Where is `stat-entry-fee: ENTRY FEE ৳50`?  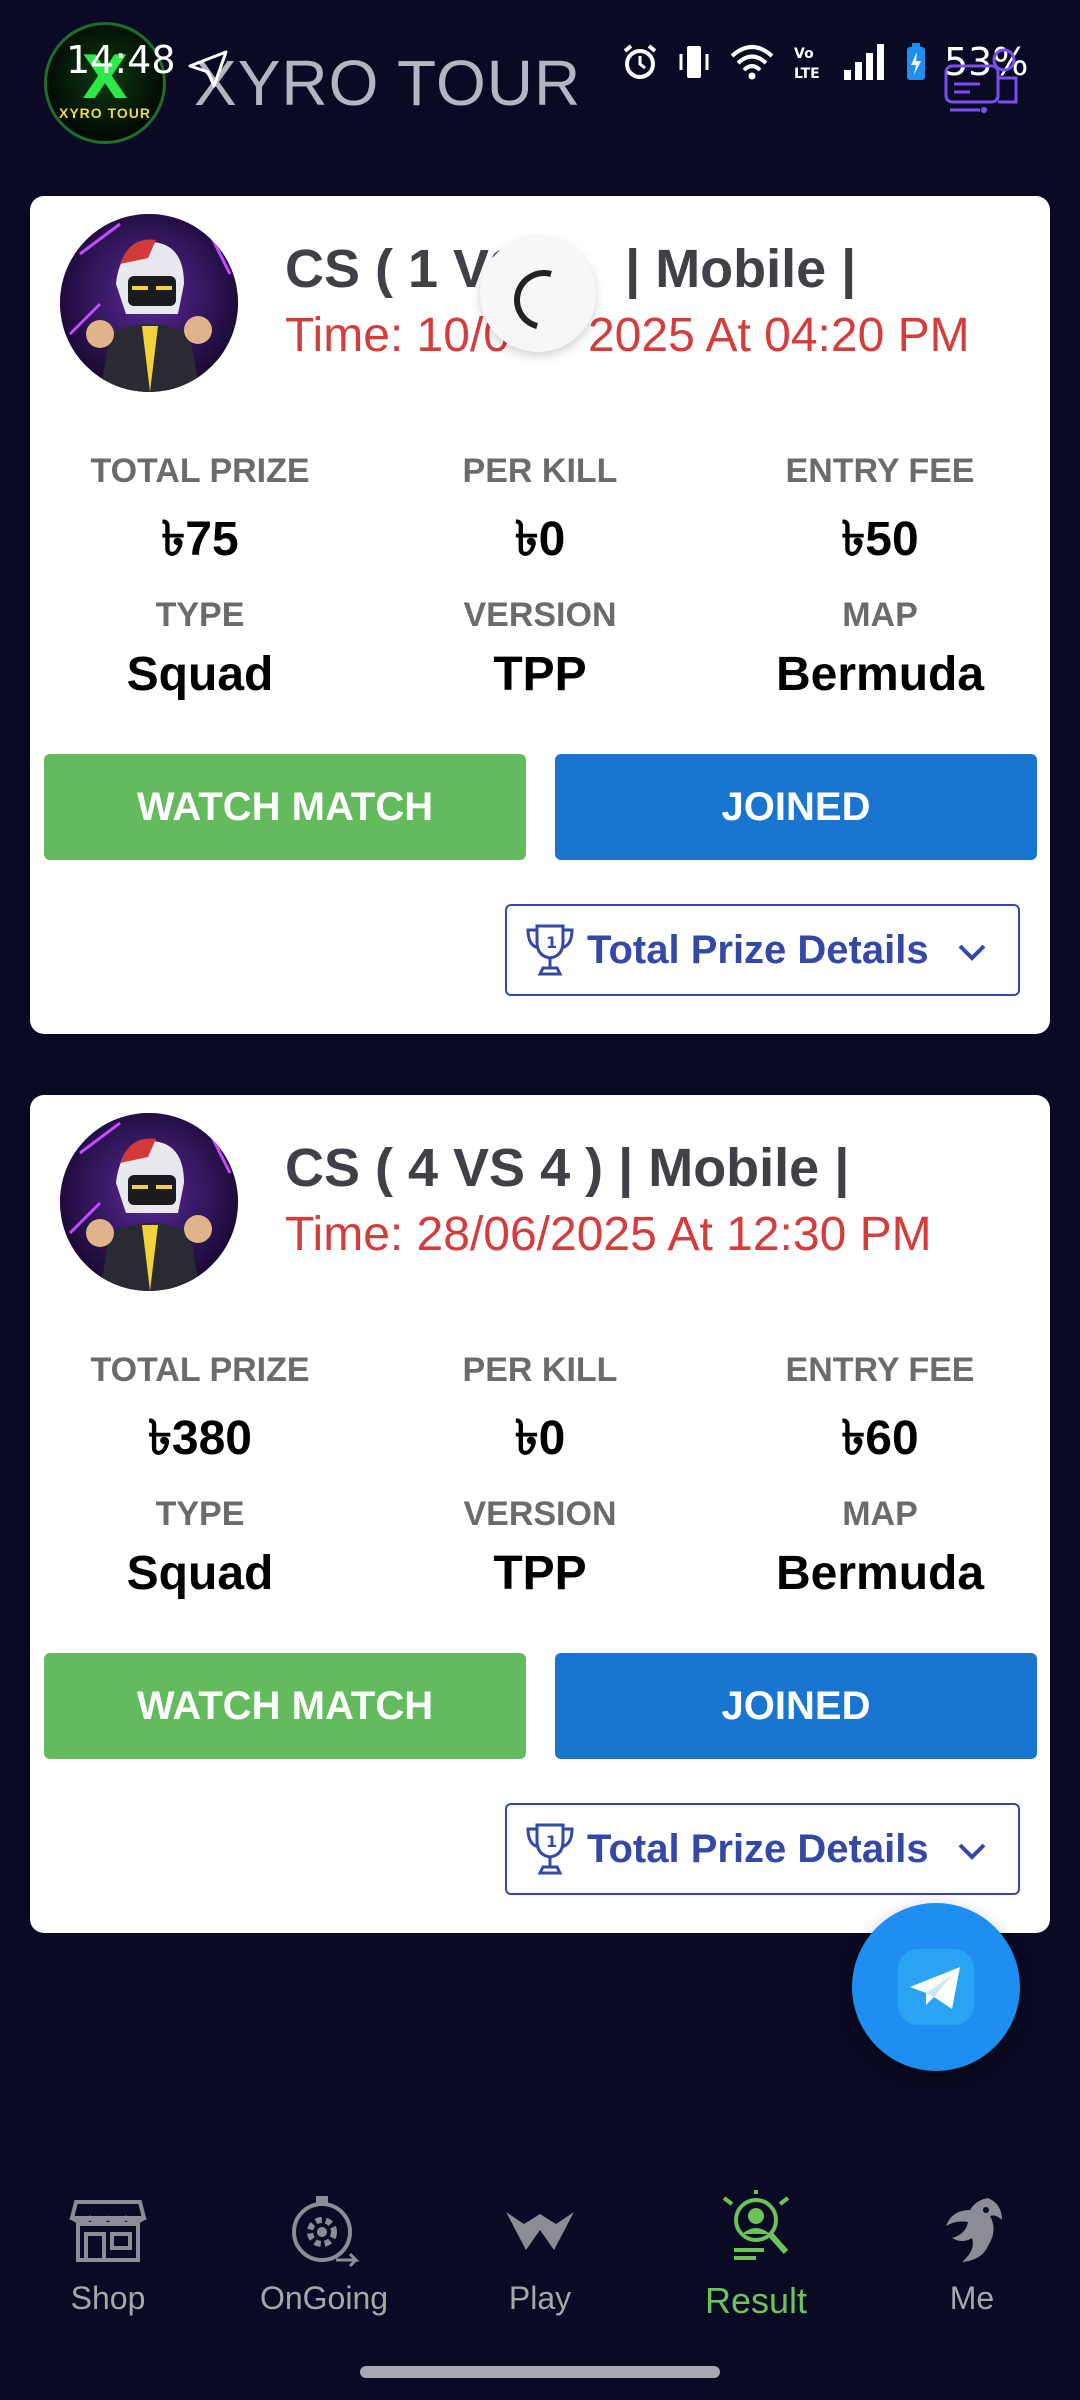
stat-entry-fee: ENTRY FEE ৳50 is located at coordinates (880, 509).